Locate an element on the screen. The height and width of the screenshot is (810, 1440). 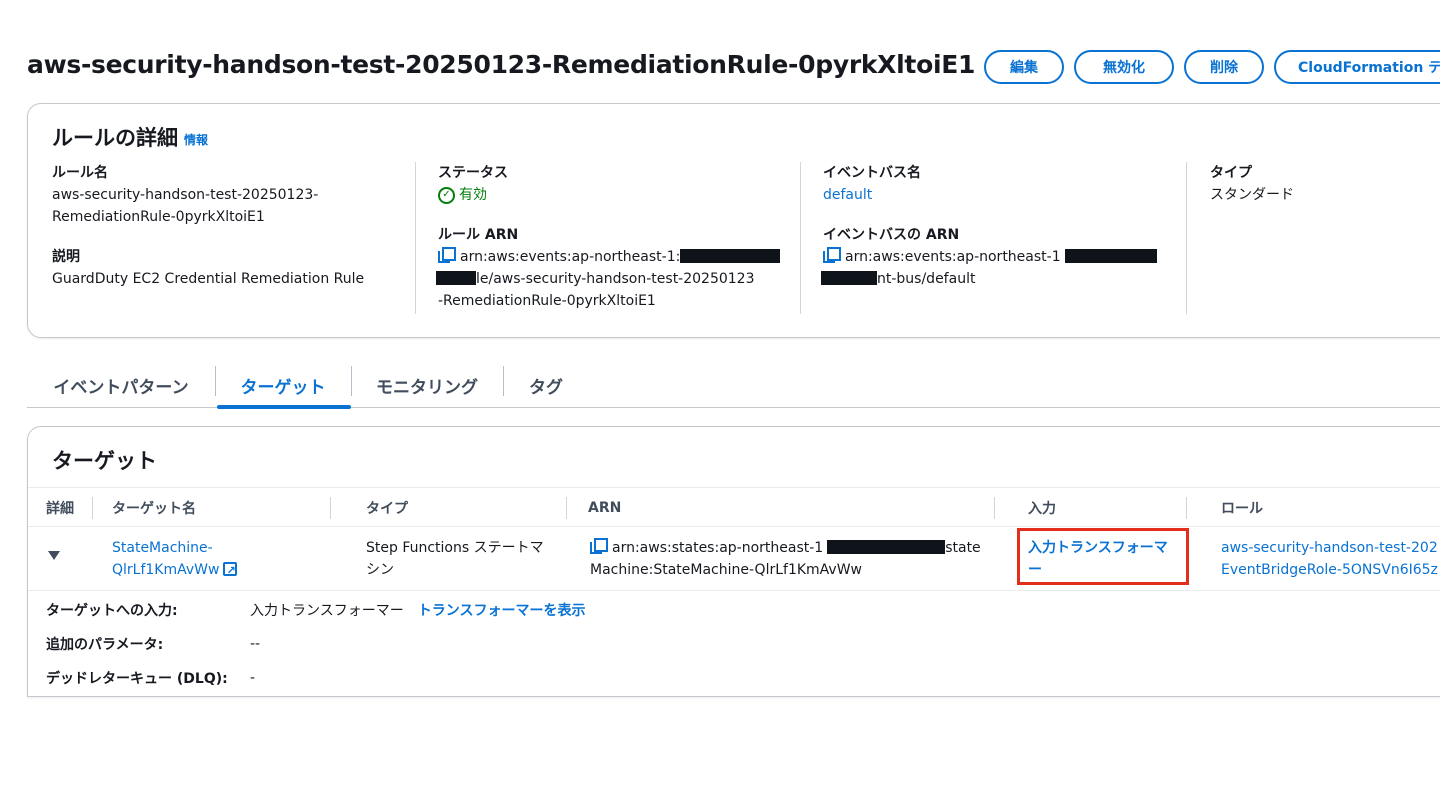
role-link-1: aws-security-handson-test-202 is located at coordinates (1329, 548).